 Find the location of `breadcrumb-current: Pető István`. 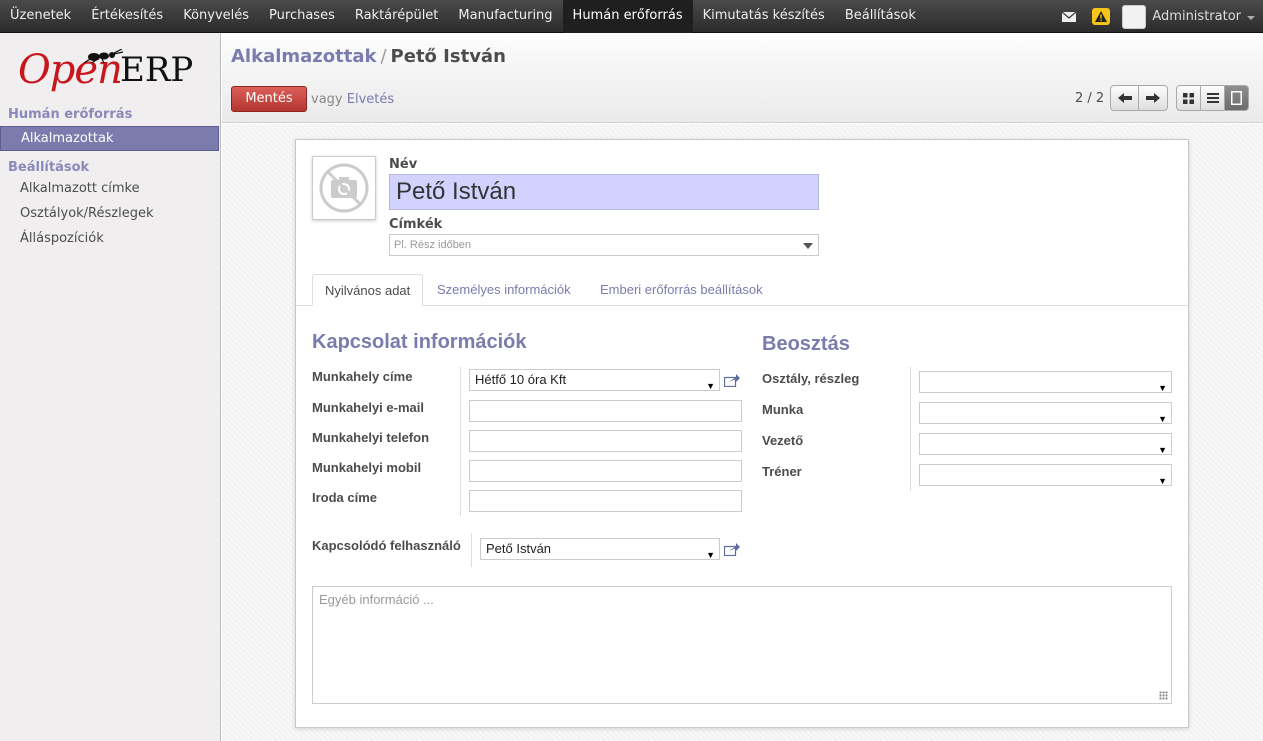

breadcrumb-current: Pető István is located at coordinates (448, 56).